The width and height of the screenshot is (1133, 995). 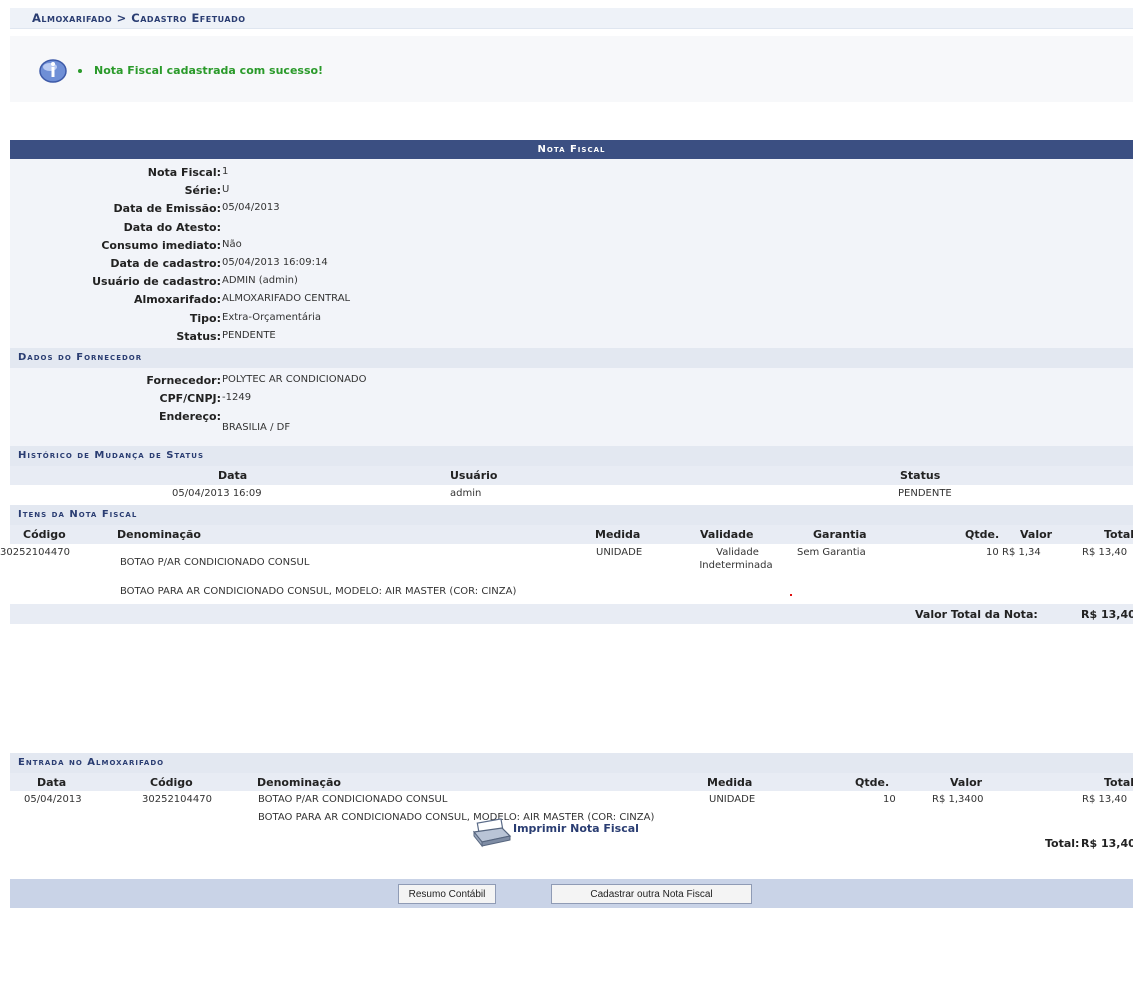 I want to click on field-value: ADMIN (admin), so click(x=260, y=281).